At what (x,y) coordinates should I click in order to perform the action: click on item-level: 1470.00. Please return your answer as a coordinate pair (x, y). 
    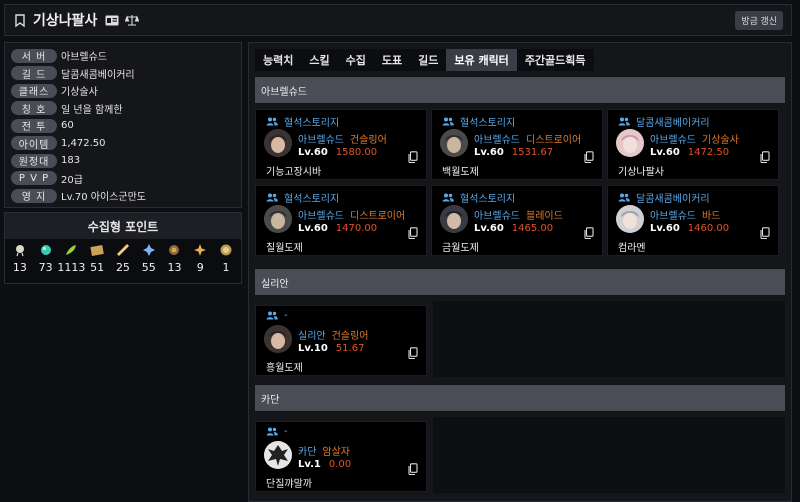
    Looking at the image, I should click on (356, 228).